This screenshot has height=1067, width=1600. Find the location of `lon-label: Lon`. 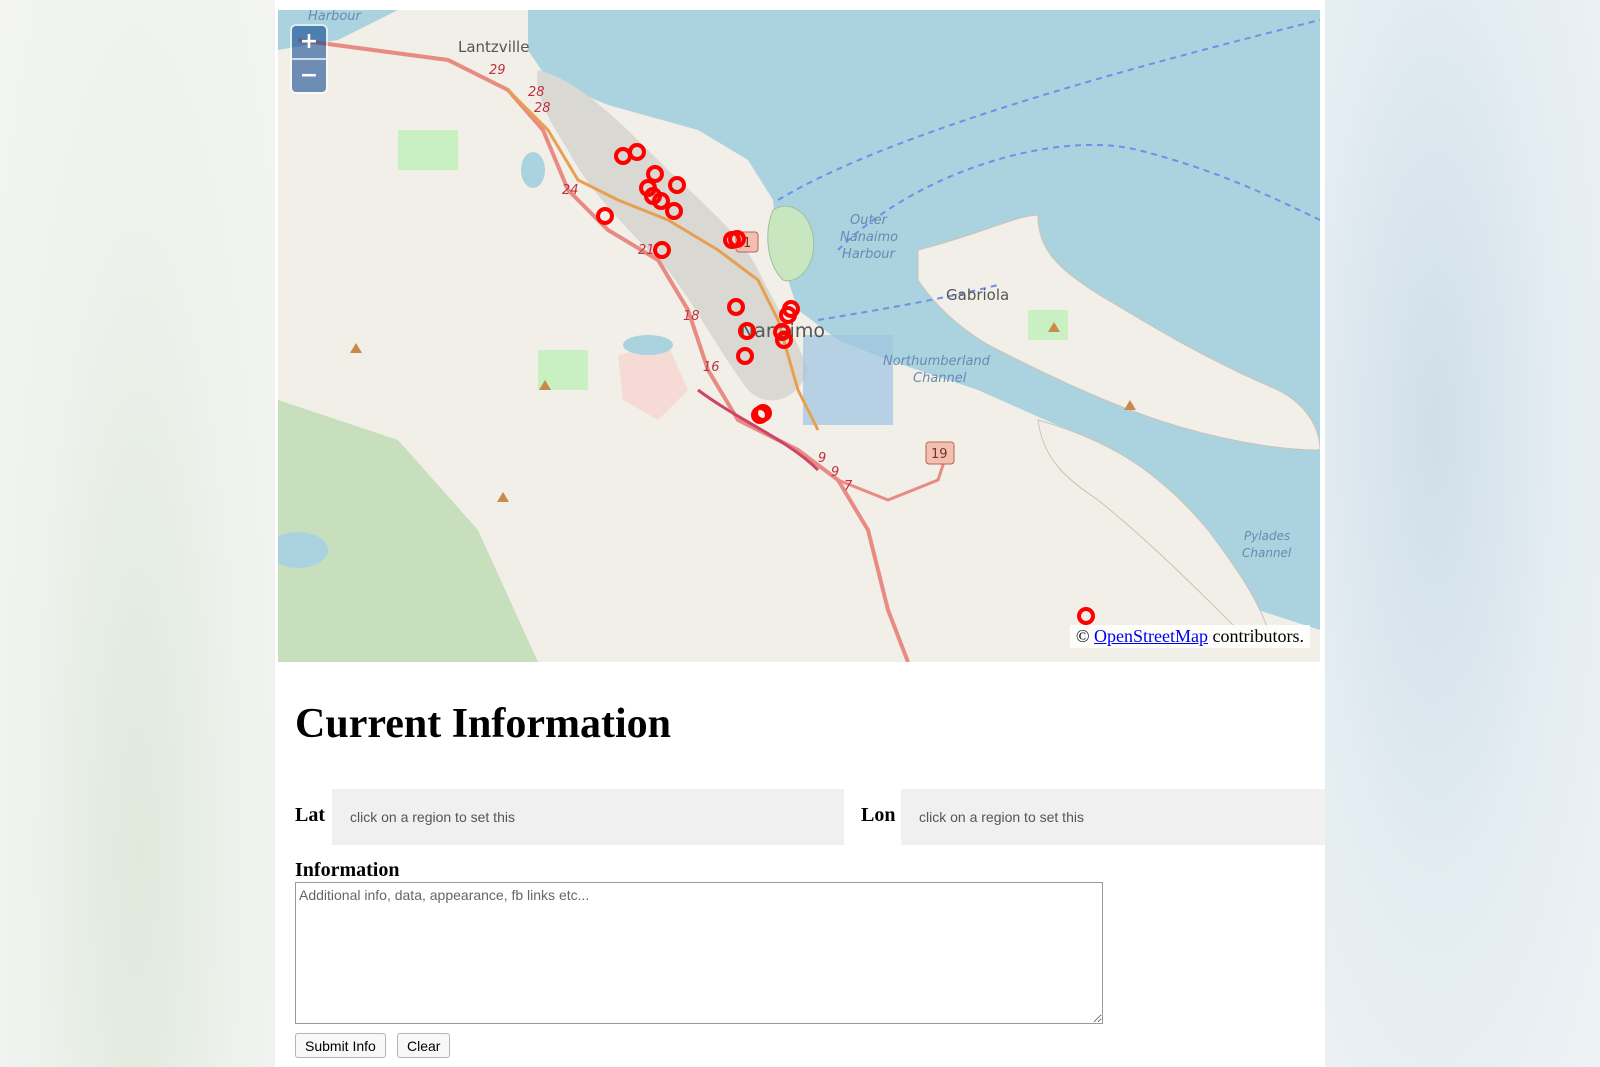

lon-label: Lon is located at coordinates (878, 815).